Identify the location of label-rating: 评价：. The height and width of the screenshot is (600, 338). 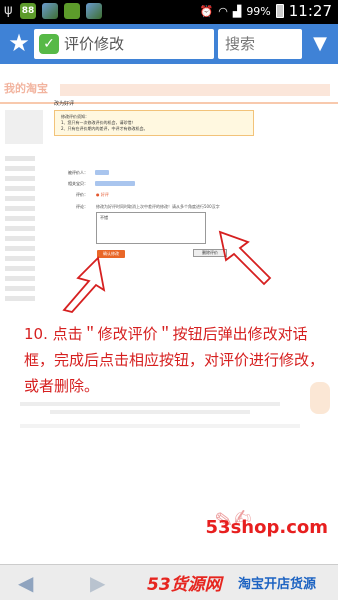
(82, 194).